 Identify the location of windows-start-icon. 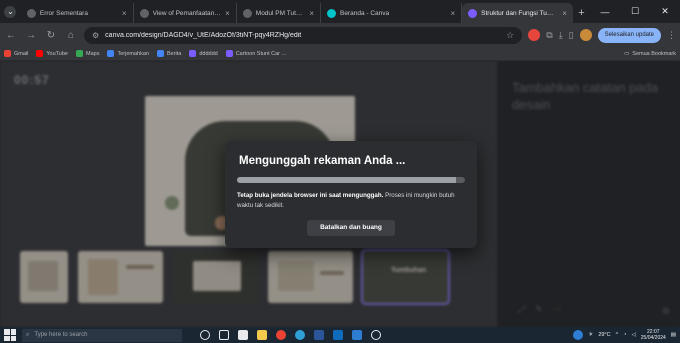
(10, 335).